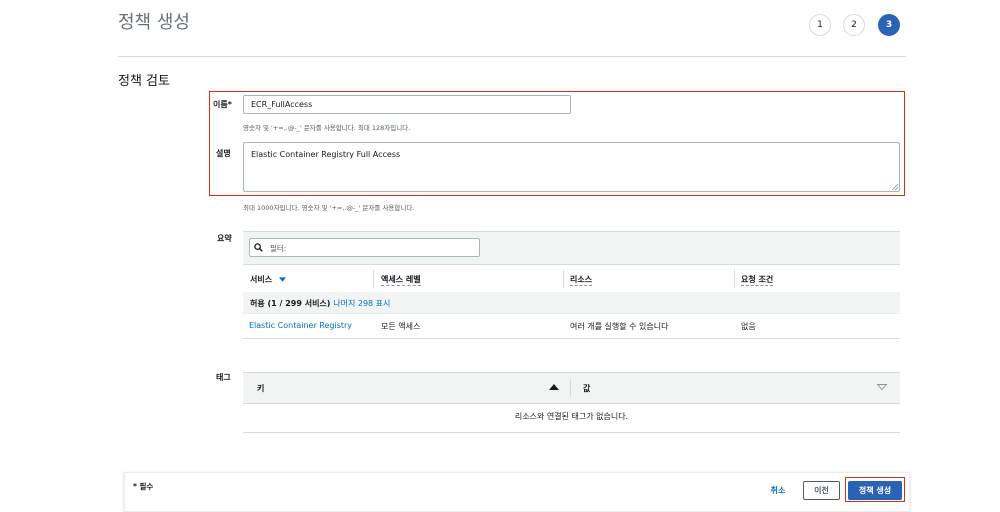  Describe the element at coordinates (619, 326) in the screenshot. I see `resource-cell: 여러 개를 실행할 수 있습니다` at that location.